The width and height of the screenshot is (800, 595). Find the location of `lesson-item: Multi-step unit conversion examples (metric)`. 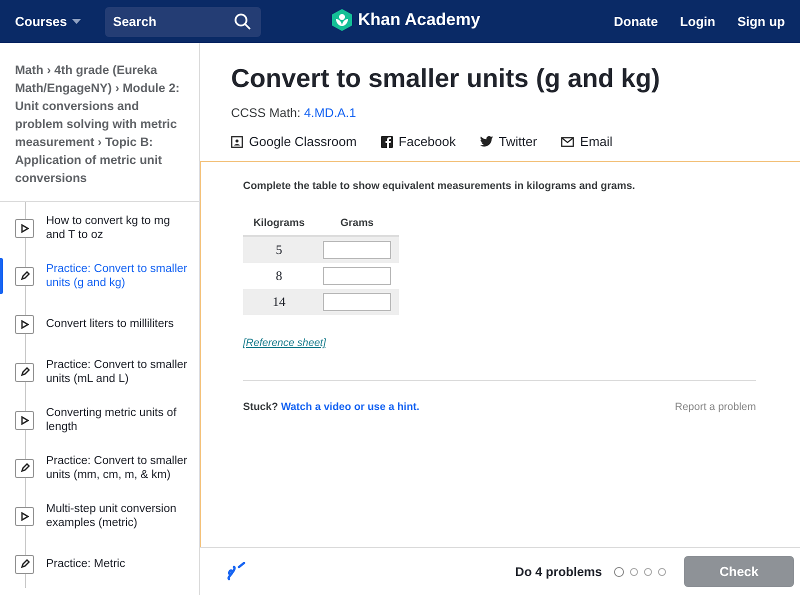

lesson-item: Multi-step unit conversion examples (metric) is located at coordinates (99, 516).